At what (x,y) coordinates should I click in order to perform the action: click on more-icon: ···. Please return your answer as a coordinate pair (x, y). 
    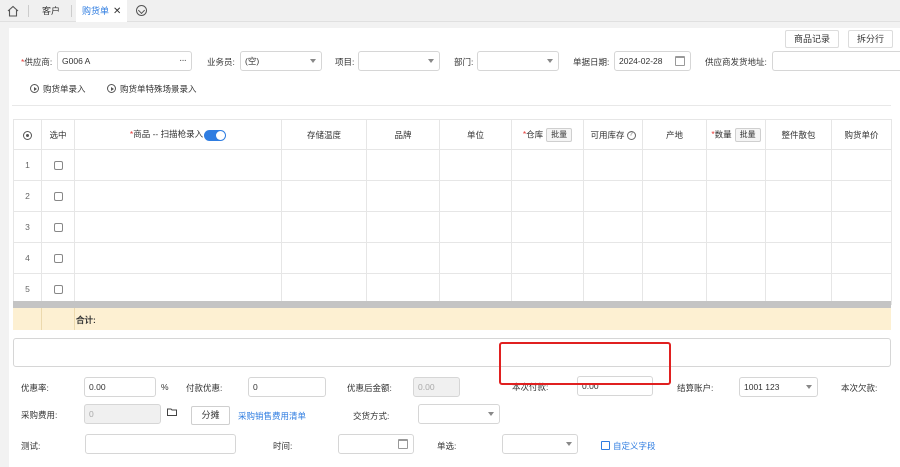
    Looking at the image, I should click on (183, 61).